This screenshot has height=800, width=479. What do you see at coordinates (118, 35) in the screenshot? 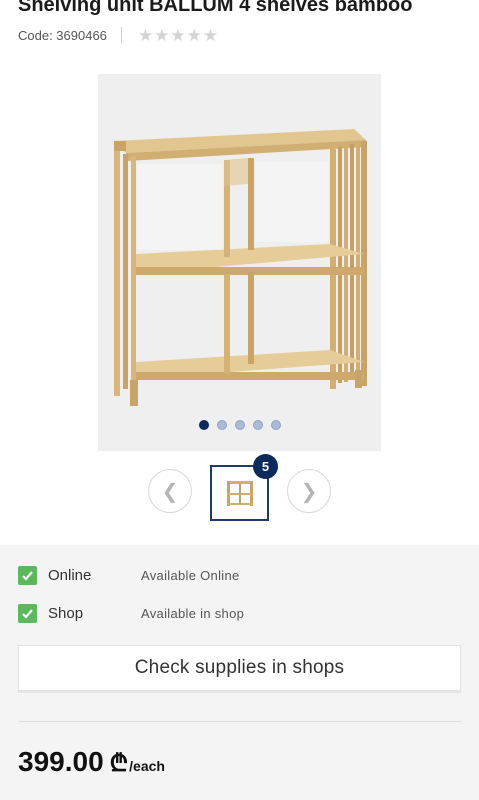
I see `product-meta: Code: 3690466 ★ ★ ★ ★ ★` at bounding box center [118, 35].